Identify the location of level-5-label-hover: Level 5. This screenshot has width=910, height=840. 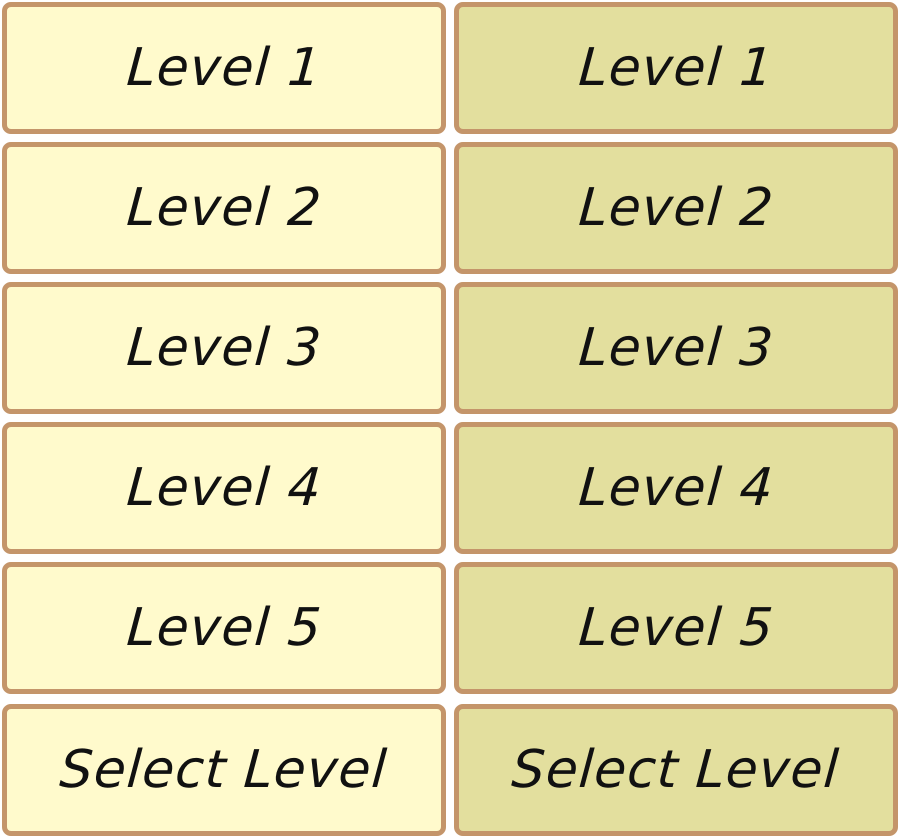
(676, 628).